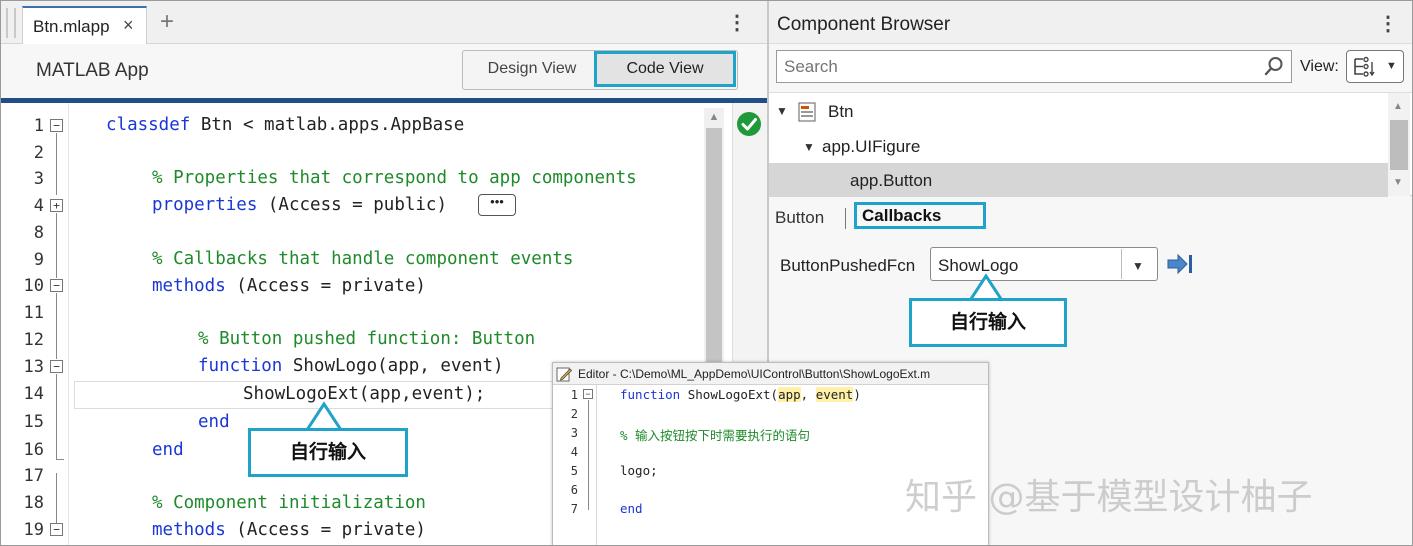 The height and width of the screenshot is (546, 1413). Describe the element at coordinates (574, 509) in the screenshot. I see `line-number: 7` at that location.